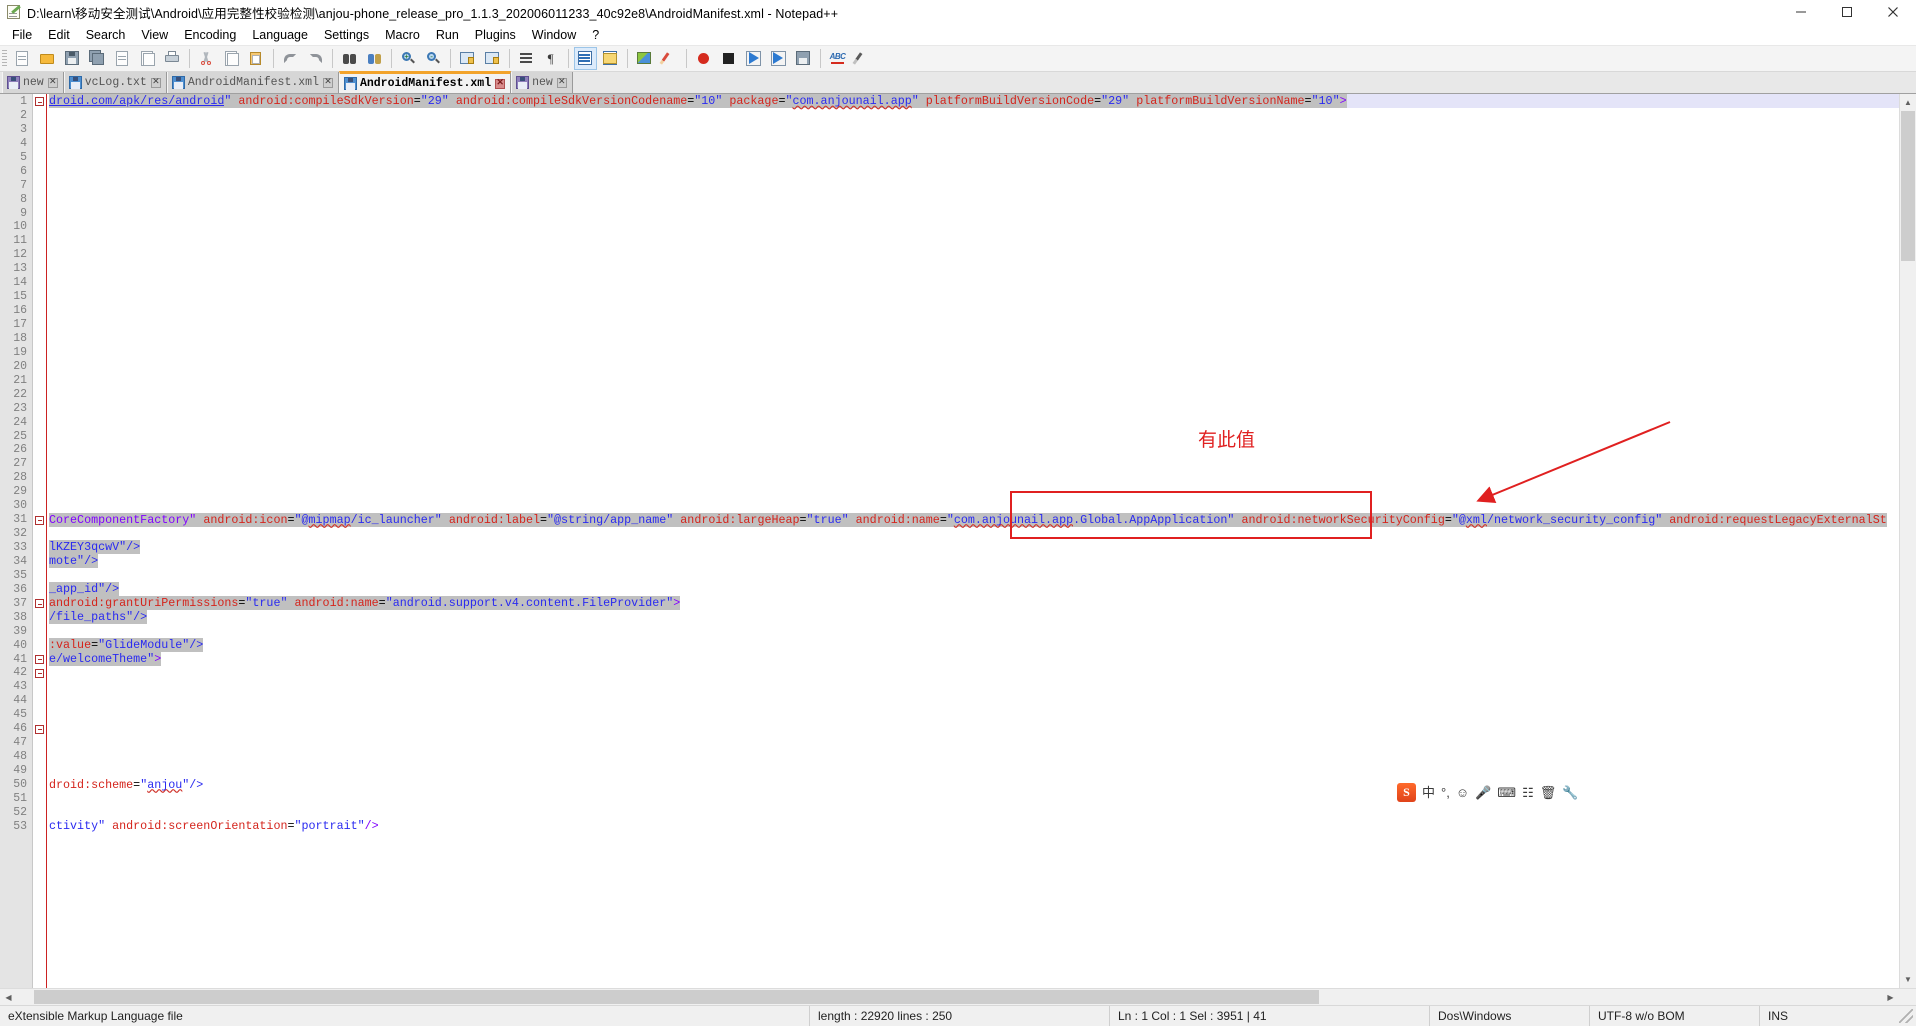 This screenshot has width=1916, height=1026. I want to click on menu-language: Language, so click(280, 35).